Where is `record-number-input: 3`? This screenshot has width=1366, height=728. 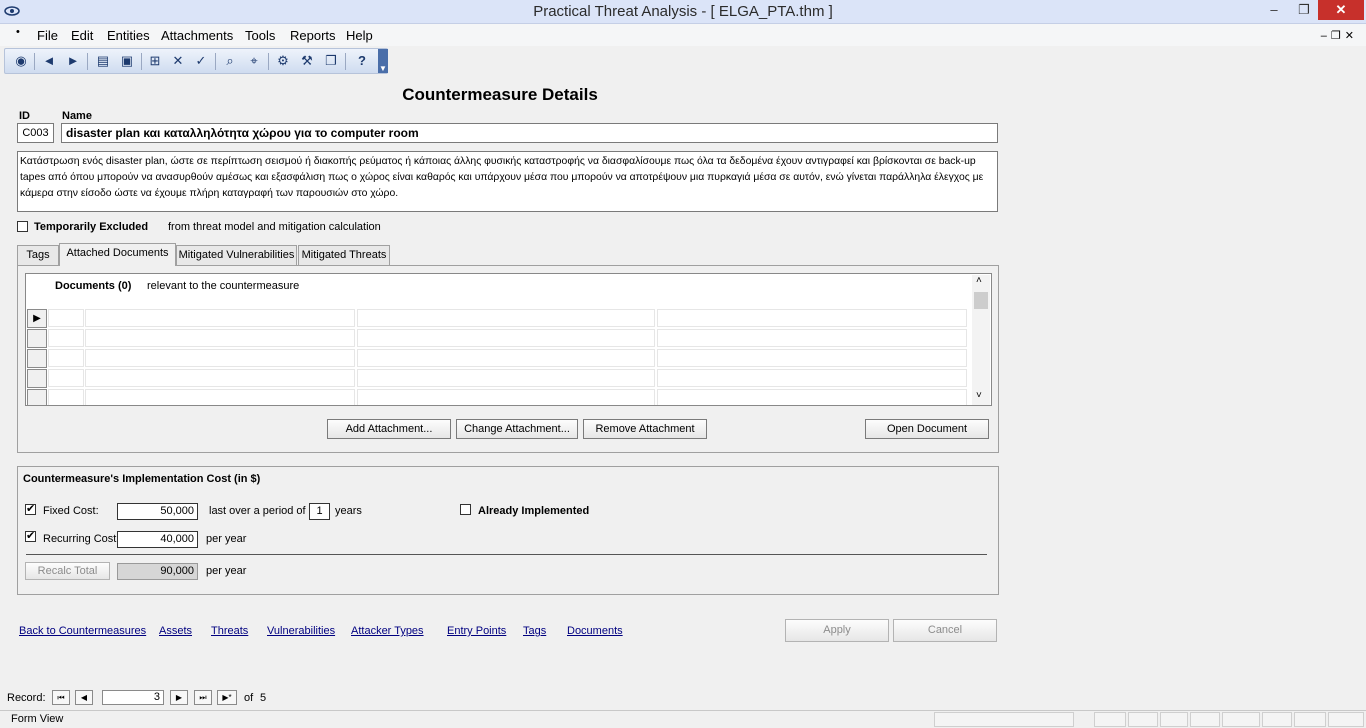
record-number-input: 3 is located at coordinates (133, 697).